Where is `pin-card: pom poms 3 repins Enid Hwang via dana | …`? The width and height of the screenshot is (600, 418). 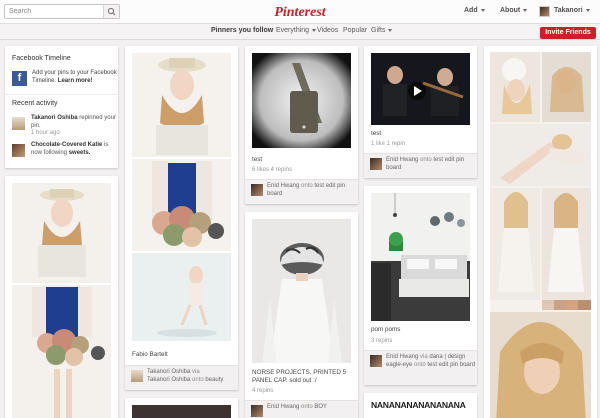
pin-card: pom poms 3 repins Enid Hwang via dana | … is located at coordinates (420, 285).